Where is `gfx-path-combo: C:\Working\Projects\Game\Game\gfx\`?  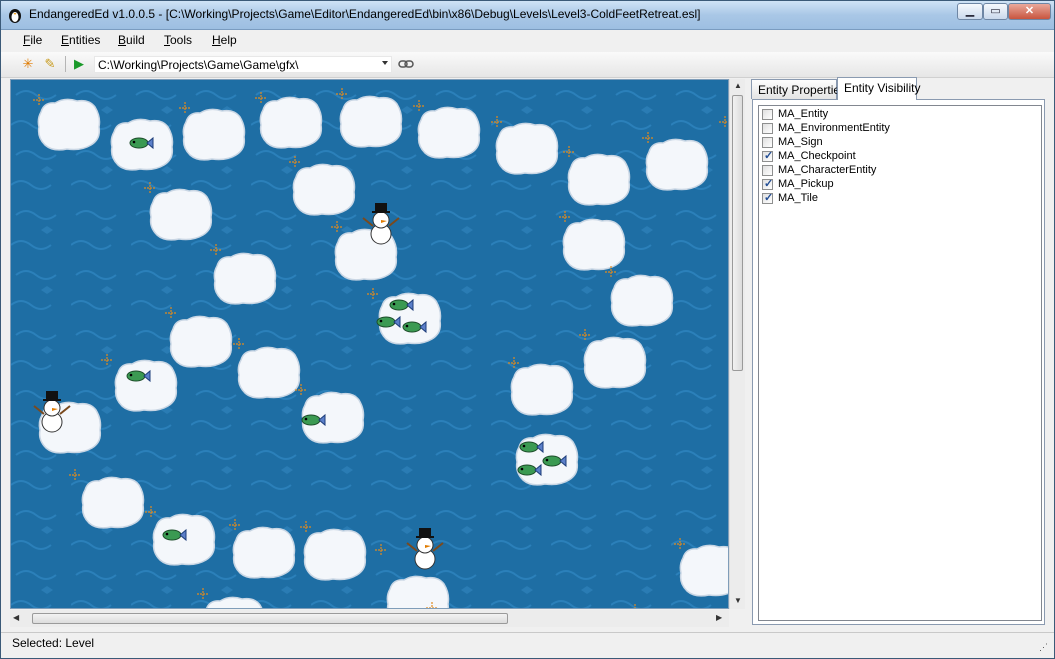 gfx-path-combo: C:\Working\Projects\Game\Game\gfx\ is located at coordinates (243, 64).